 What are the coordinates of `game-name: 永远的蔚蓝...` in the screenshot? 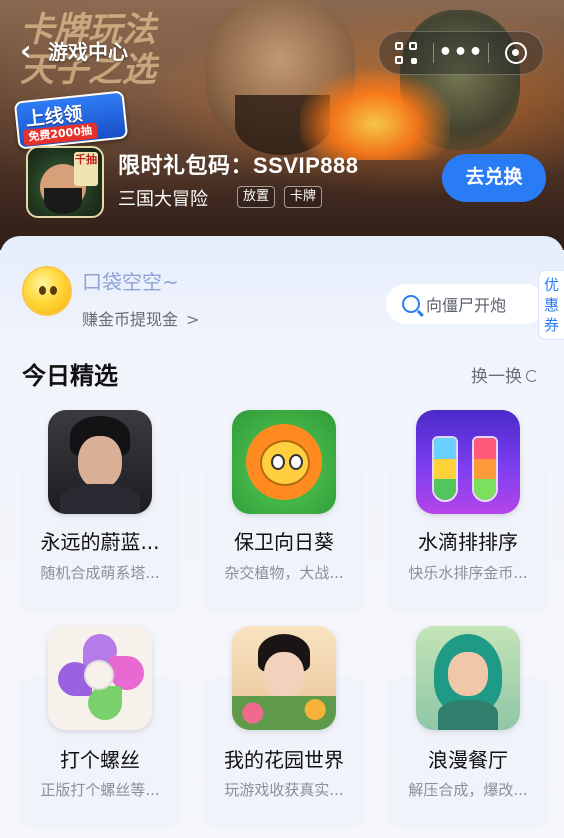 It's located at (100, 542).